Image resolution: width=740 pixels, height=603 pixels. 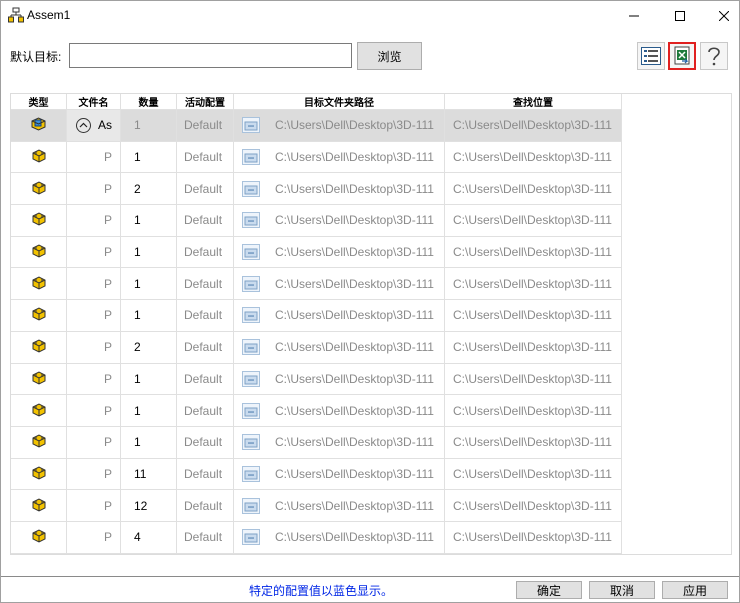 What do you see at coordinates (533, 102) in the screenshot?
I see `header-find-location: 查找位置` at bounding box center [533, 102].